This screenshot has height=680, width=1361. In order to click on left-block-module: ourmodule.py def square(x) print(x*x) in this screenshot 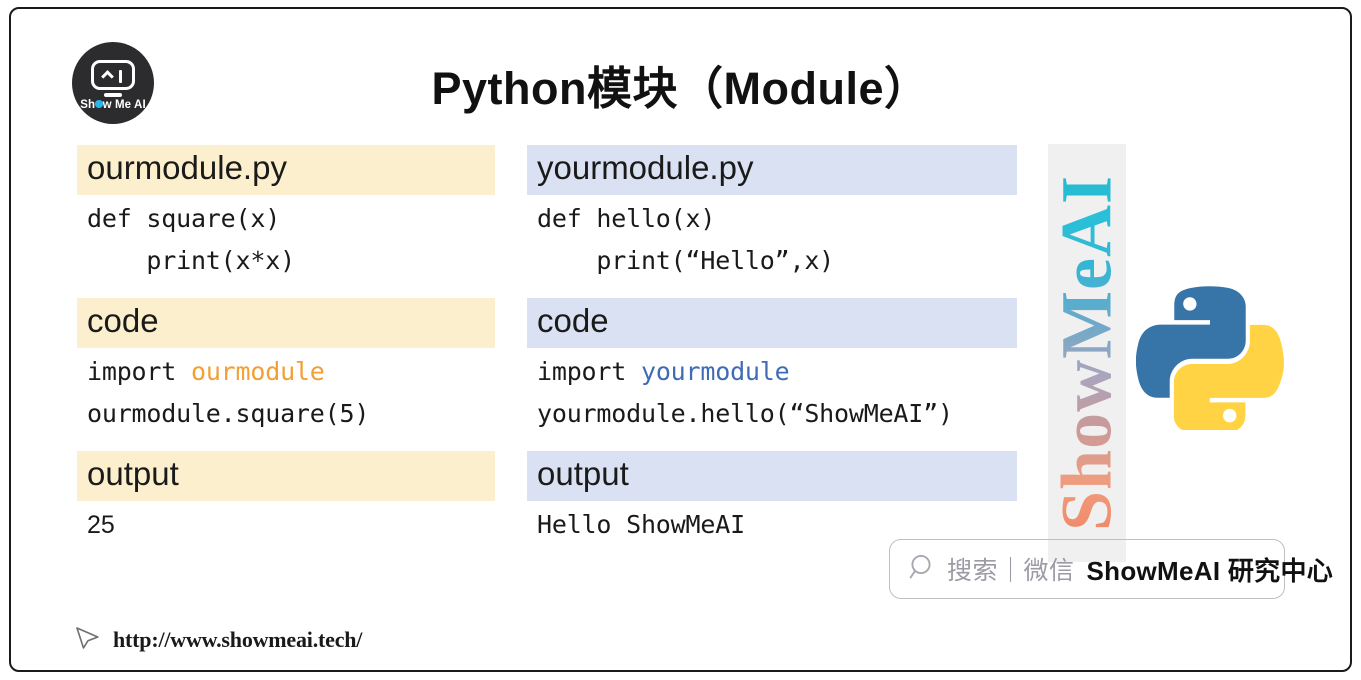, I will do `click(286, 212)`.